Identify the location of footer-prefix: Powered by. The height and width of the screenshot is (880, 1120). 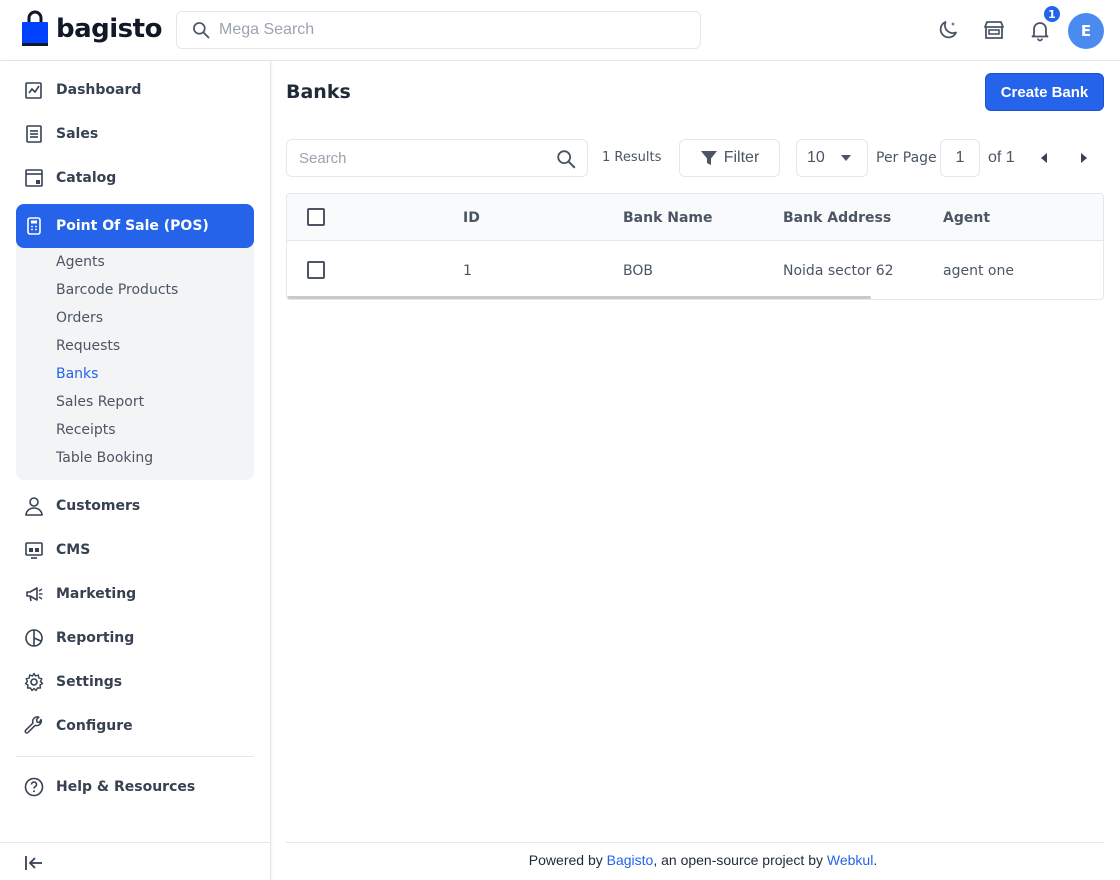
(567, 860).